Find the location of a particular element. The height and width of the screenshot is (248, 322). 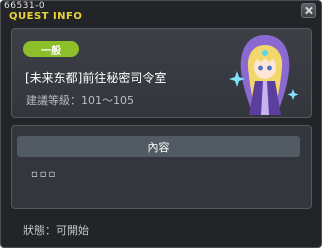

content-header: 內容 is located at coordinates (158, 146).